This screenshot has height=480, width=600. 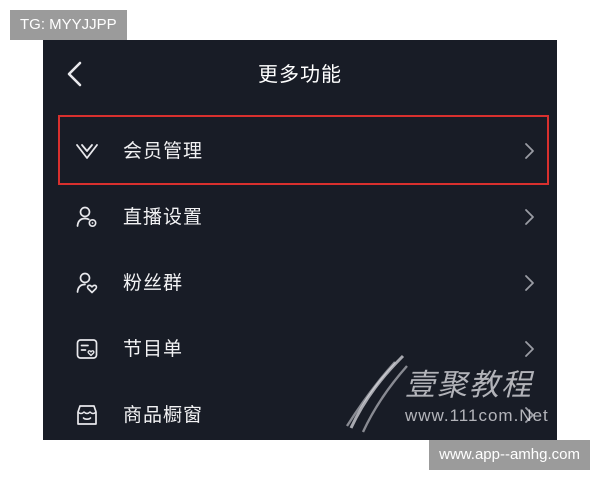 I want to click on shop-window-icon, so click(x=87, y=415).